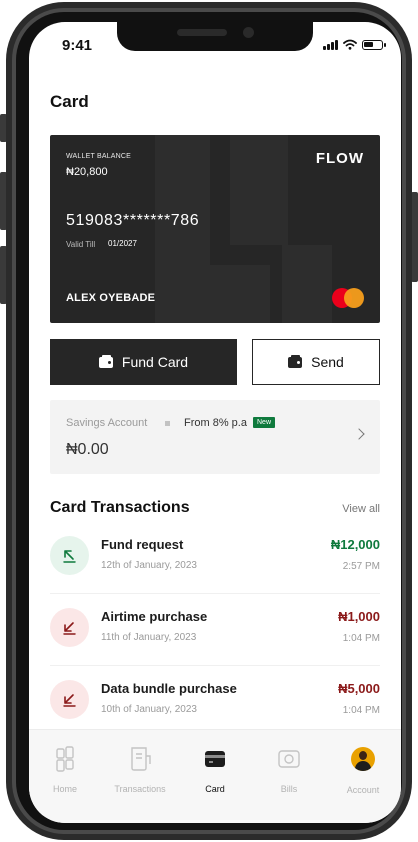  Describe the element at coordinates (87, 172) in the screenshot. I see `wallet-balance-value: ₦20,800` at that location.